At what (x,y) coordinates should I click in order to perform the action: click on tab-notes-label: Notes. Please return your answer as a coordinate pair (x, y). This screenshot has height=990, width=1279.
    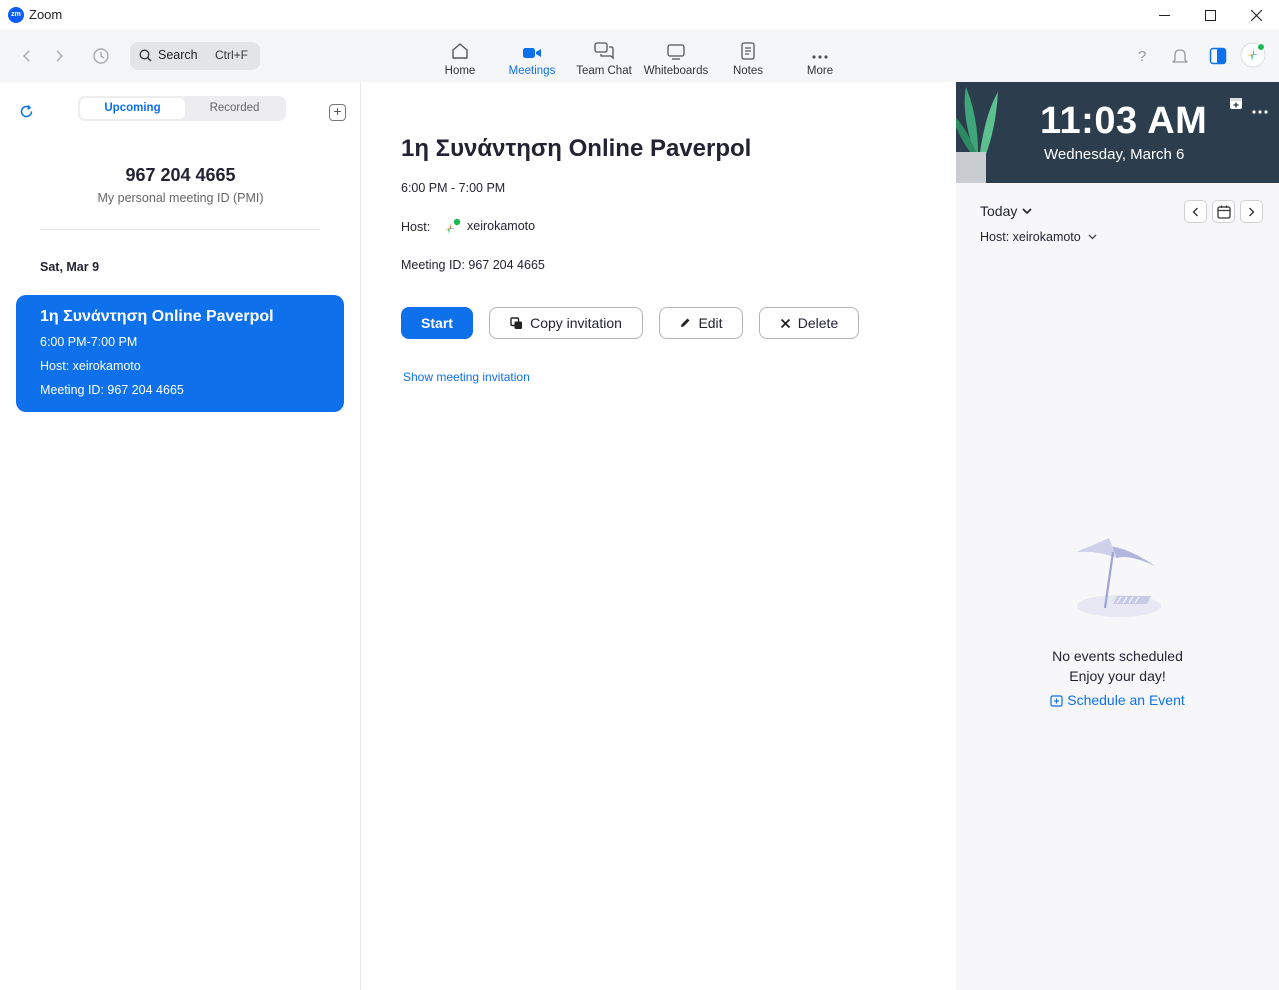
    Looking at the image, I should click on (748, 71).